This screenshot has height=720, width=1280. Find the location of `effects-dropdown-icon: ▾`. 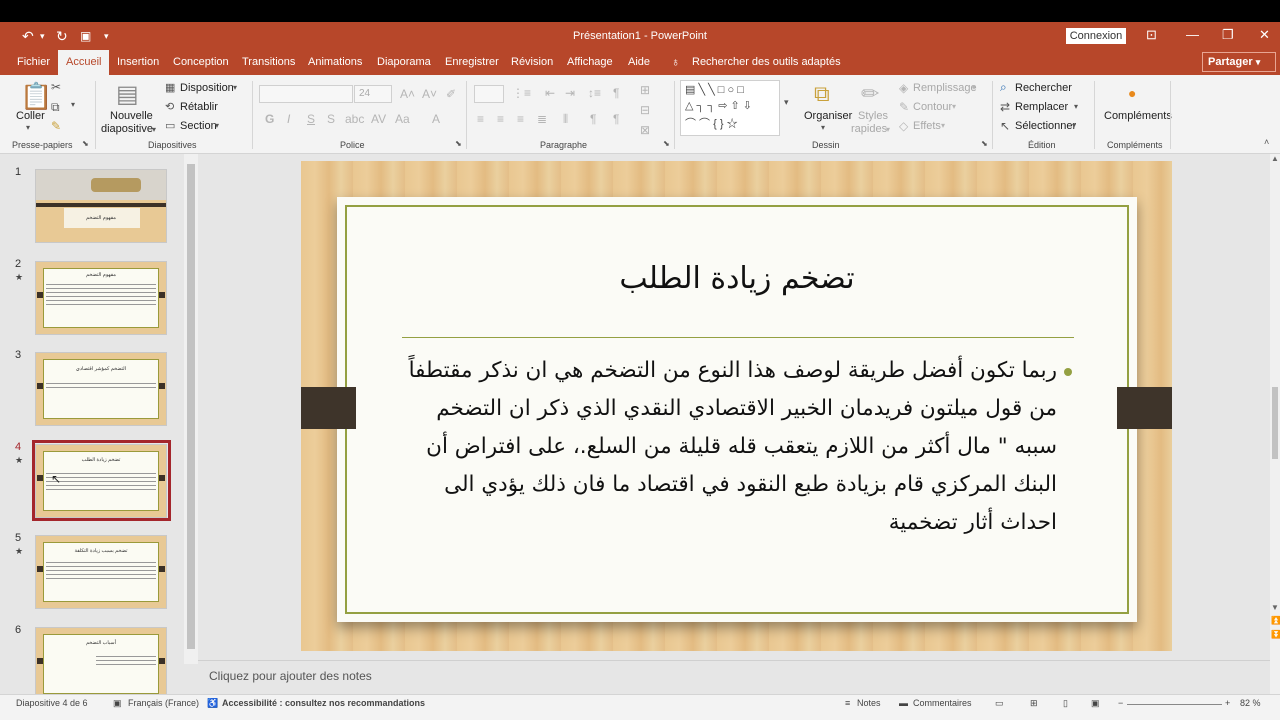

effects-dropdown-icon: ▾ is located at coordinates (943, 125).